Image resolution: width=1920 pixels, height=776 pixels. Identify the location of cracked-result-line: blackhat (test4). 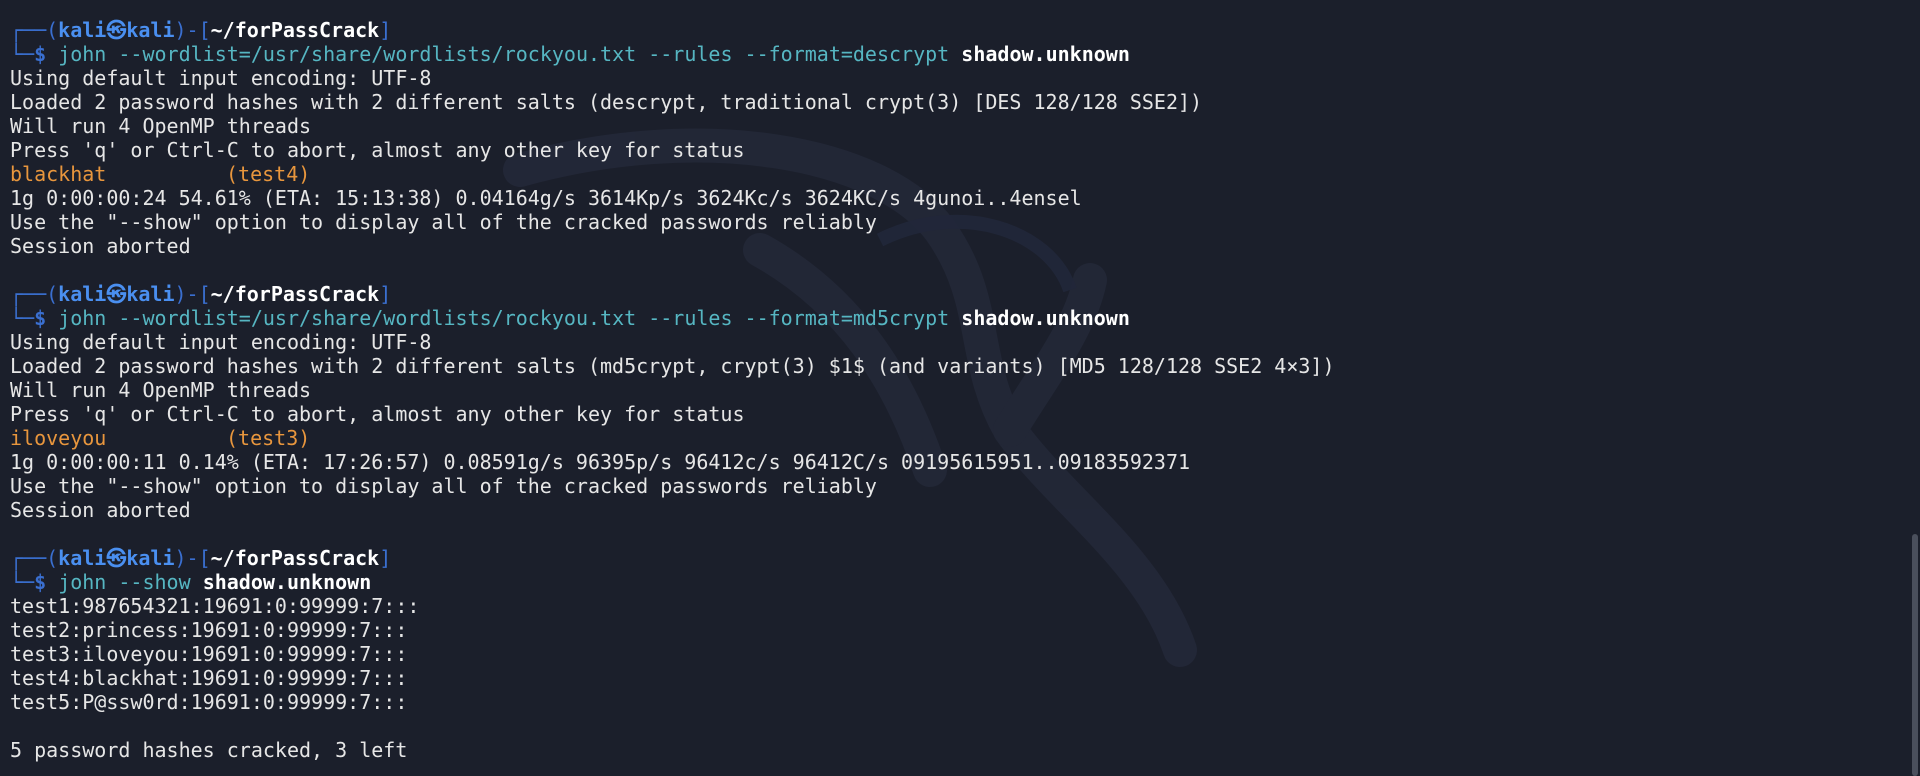
(950, 174).